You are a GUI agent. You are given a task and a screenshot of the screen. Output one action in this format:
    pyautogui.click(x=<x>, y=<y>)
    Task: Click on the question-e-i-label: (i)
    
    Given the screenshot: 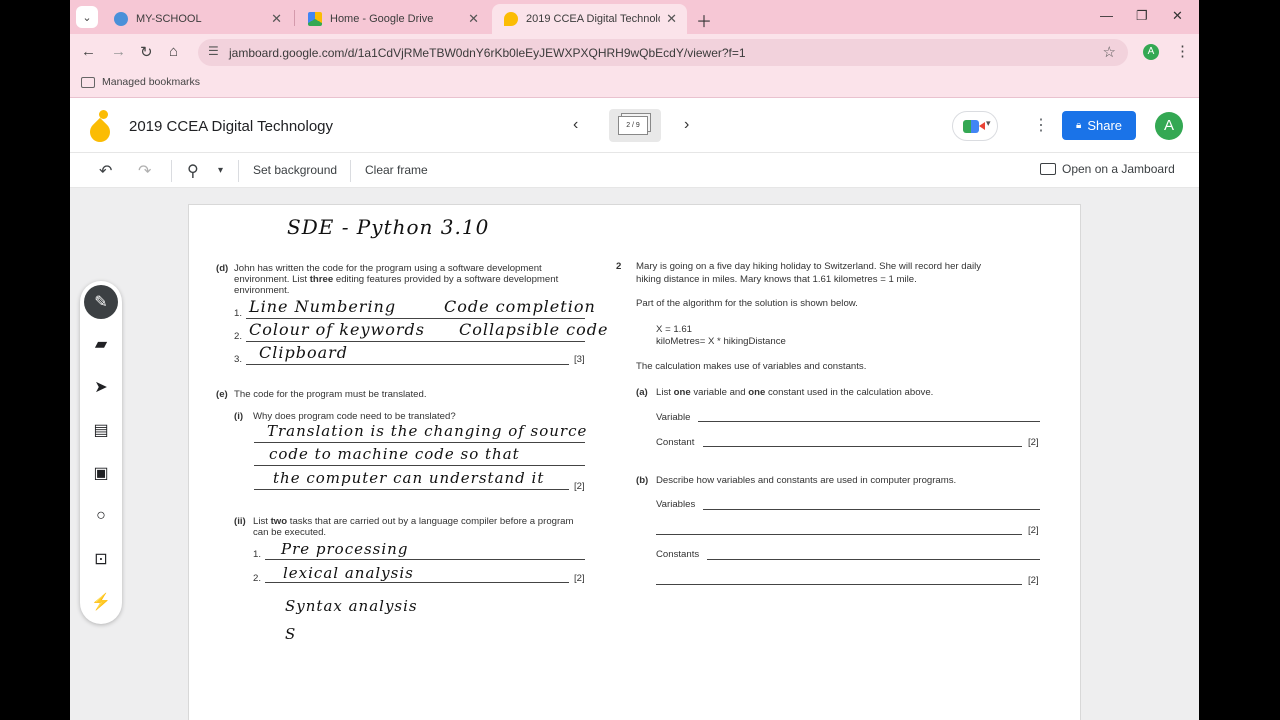 What is the action you would take?
    pyautogui.click(x=239, y=416)
    